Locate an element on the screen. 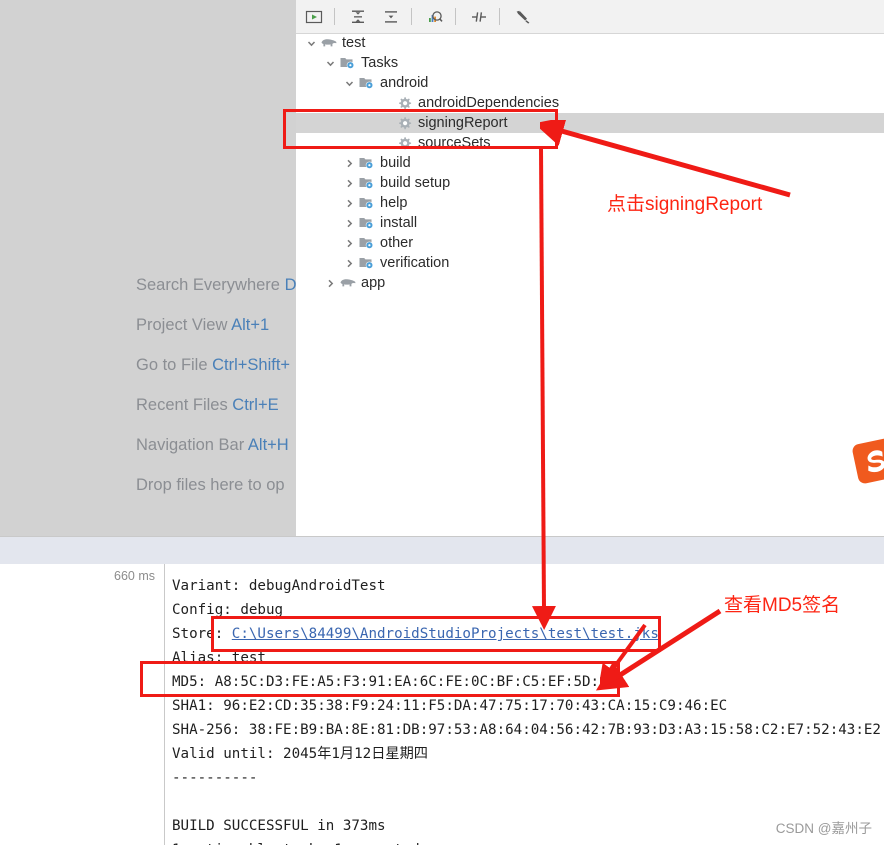  hint-row: Recent Files Ctrl+E is located at coordinates (148, 405).